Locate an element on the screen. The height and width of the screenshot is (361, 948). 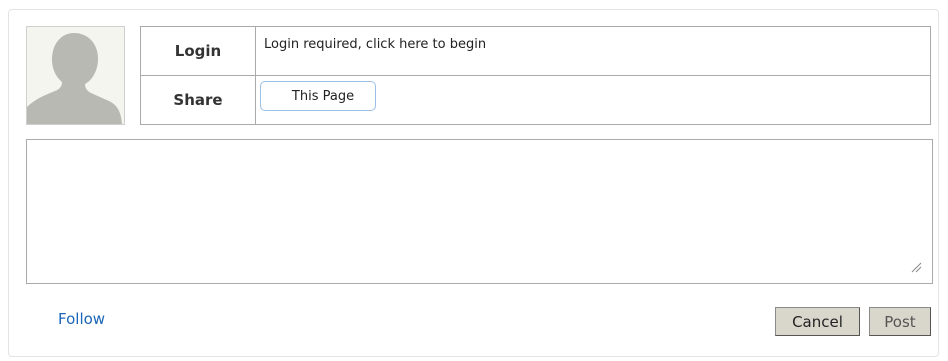
user-silhouette-icon is located at coordinates (75, 75).